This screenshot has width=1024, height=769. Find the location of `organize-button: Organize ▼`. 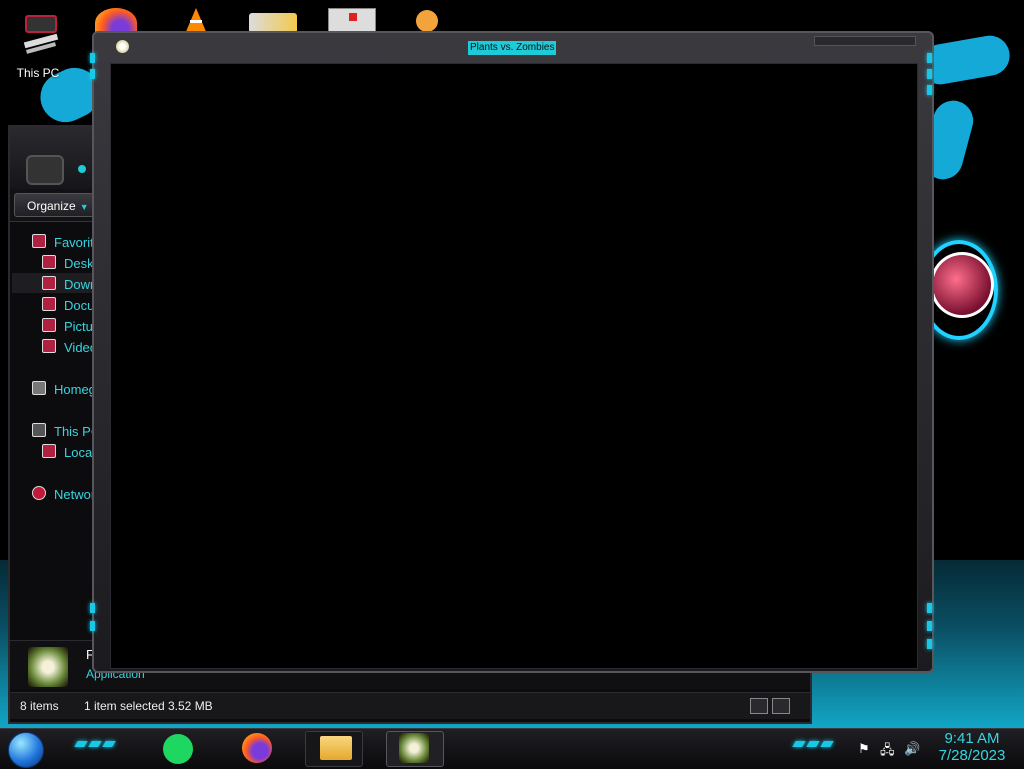

organize-button: Organize ▼ is located at coordinates (54, 205).